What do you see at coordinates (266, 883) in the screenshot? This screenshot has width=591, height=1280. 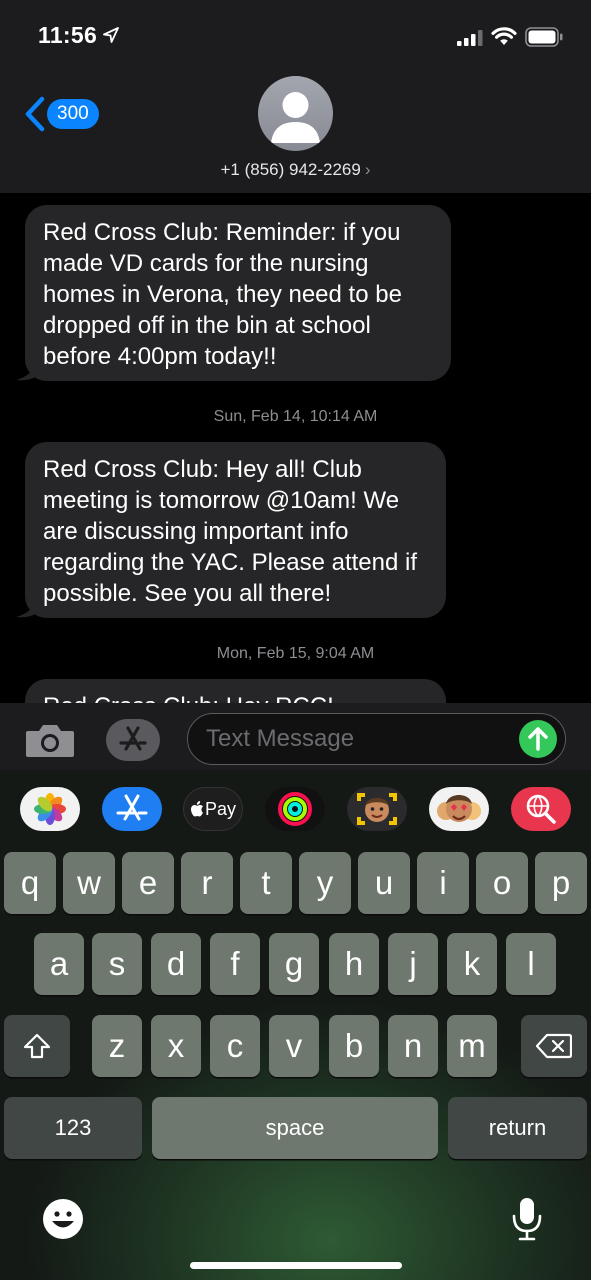 I see `key-t: t` at bounding box center [266, 883].